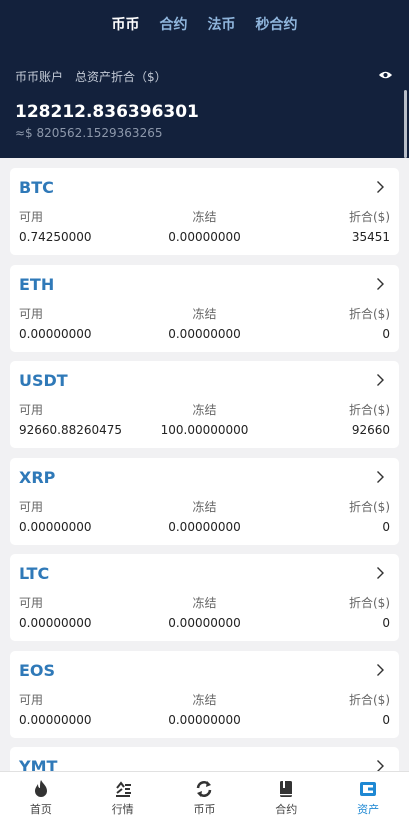 The width and height of the screenshot is (409, 821). What do you see at coordinates (43, 380) in the screenshot?
I see `coin-name: USDT` at bounding box center [43, 380].